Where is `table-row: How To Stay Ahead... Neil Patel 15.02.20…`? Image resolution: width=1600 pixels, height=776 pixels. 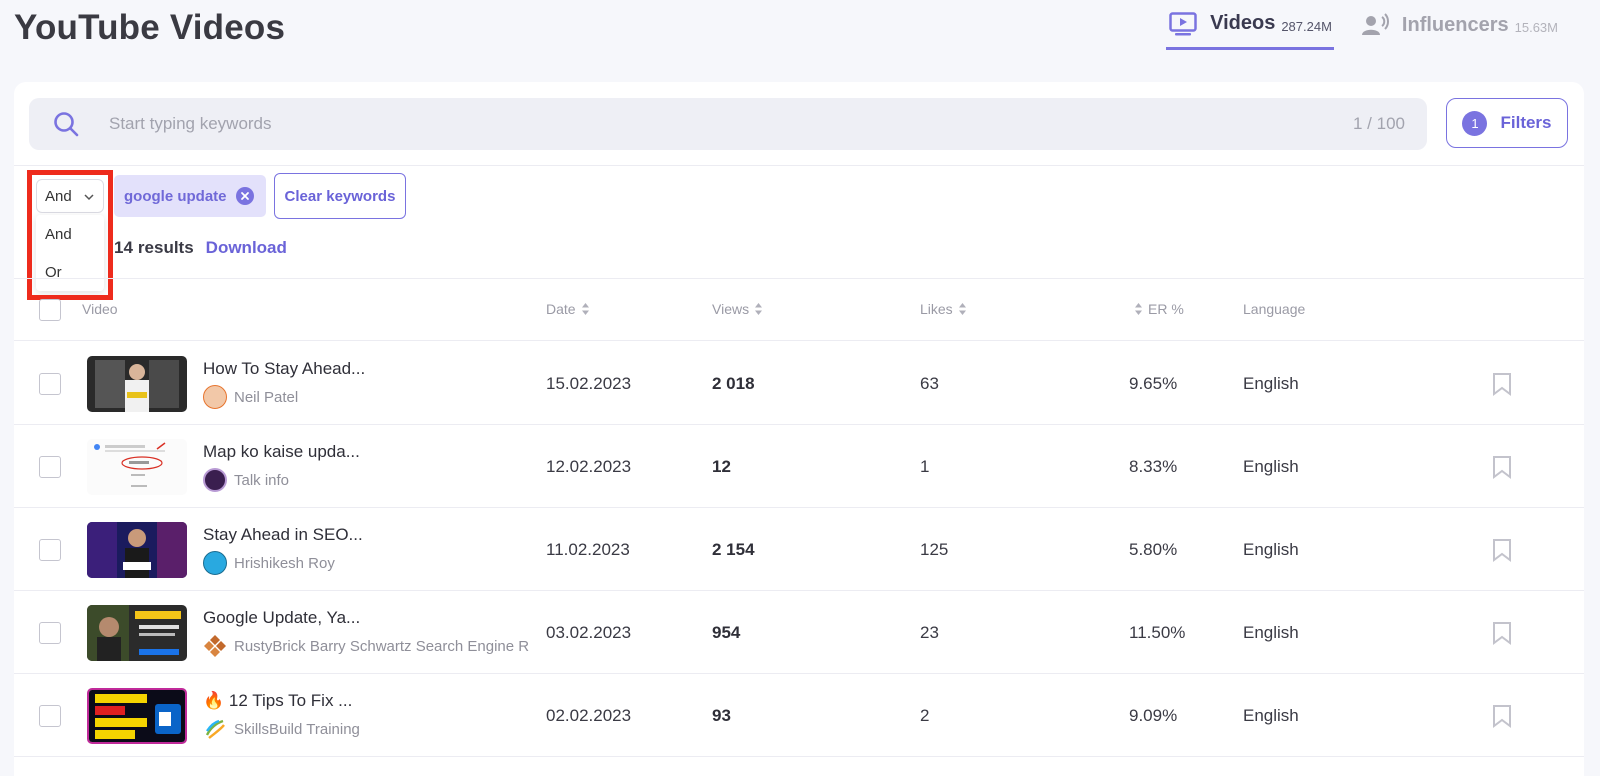
table-row: How To Stay Ahead... Neil Patel 15.02.20… is located at coordinates (799, 383).